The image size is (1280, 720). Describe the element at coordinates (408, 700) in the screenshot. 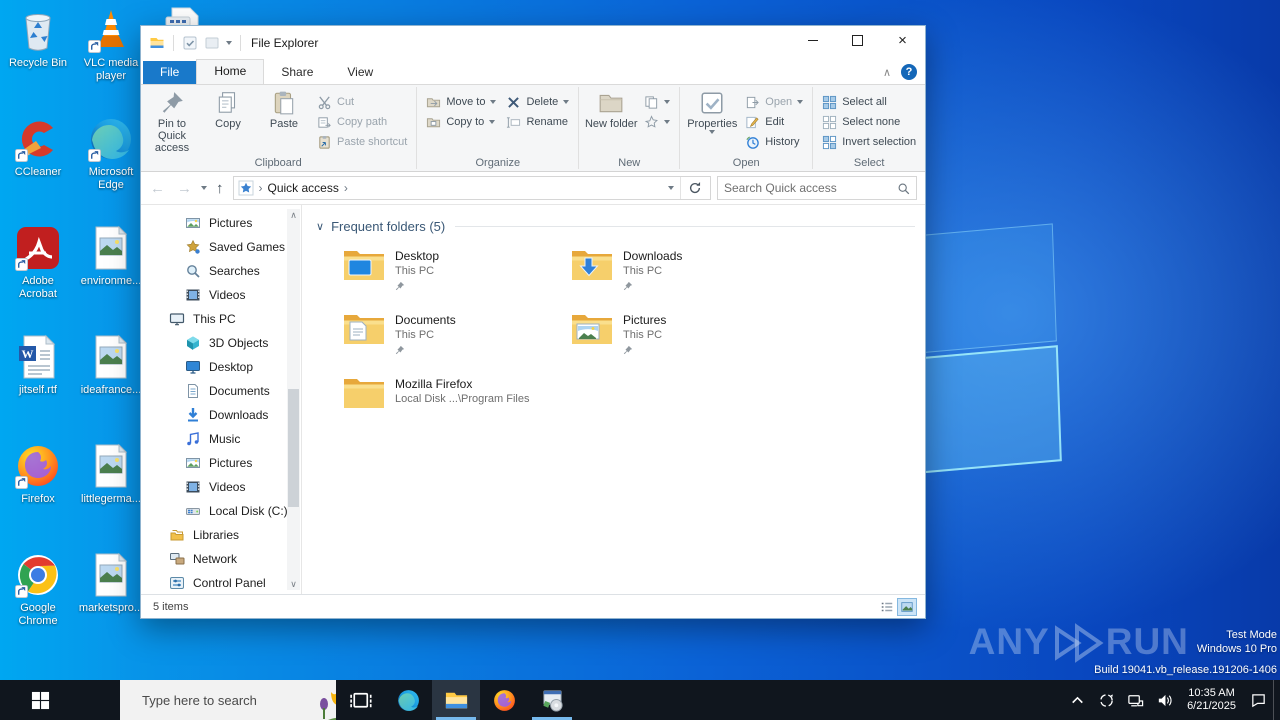

I see `taskbar-edge-button` at that location.